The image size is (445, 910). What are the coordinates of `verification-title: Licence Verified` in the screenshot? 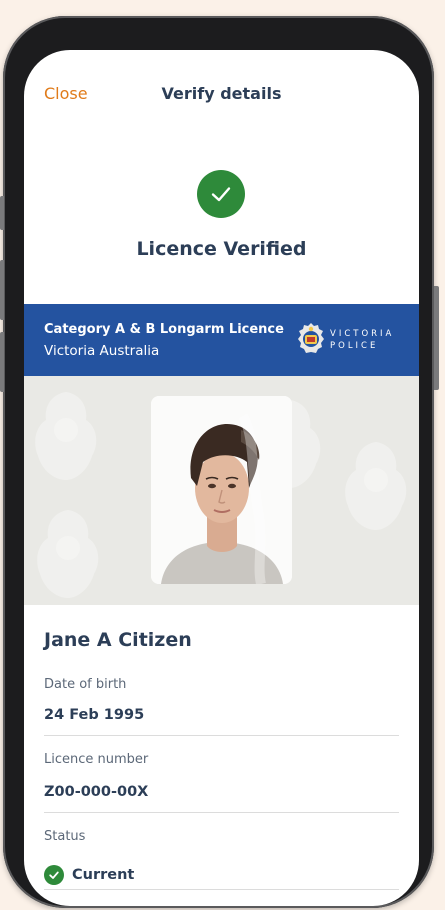 It's located at (221, 249).